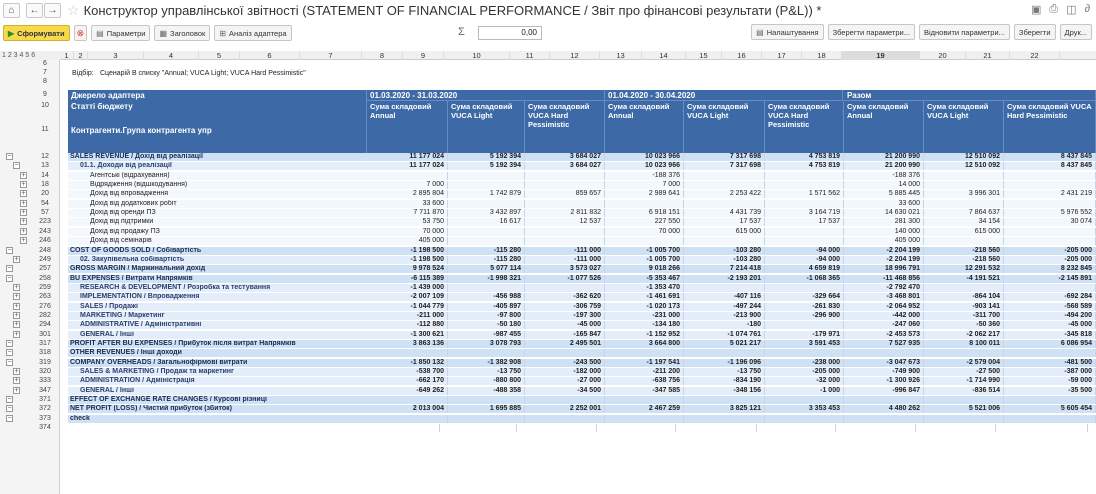 Image resolution: width=1096 pixels, height=494 pixels. Describe the element at coordinates (884, 231) in the screenshot. I see `value-cell: 140 000` at that location.